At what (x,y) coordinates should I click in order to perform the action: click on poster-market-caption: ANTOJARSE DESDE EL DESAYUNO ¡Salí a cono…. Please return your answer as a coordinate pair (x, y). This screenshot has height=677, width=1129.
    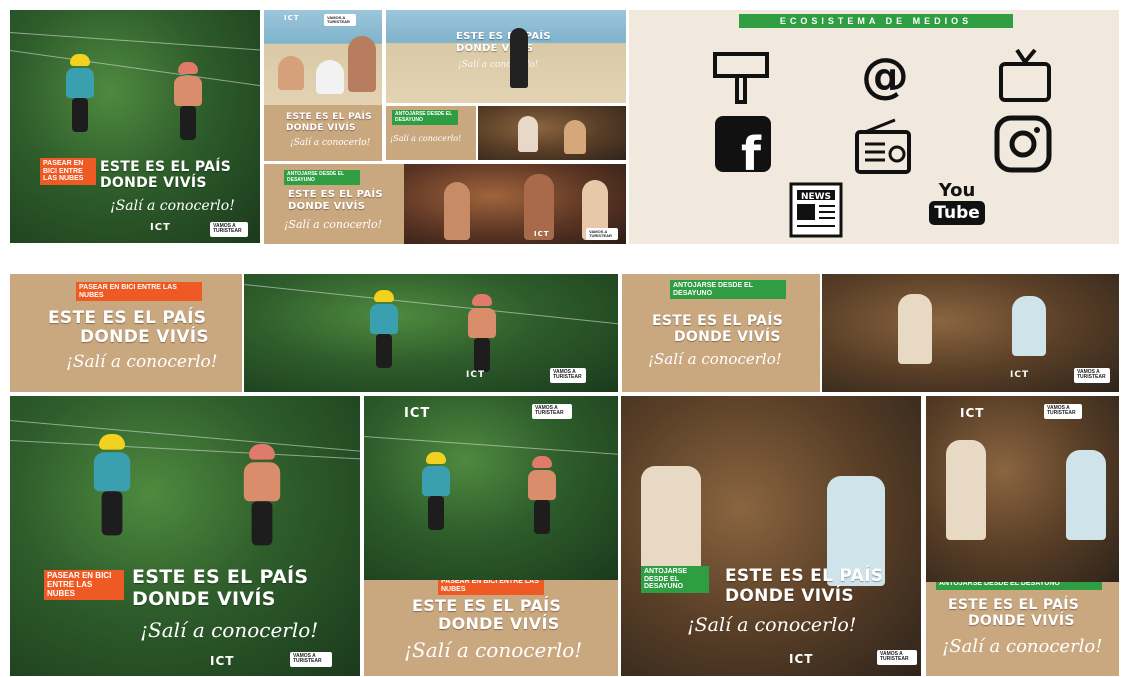
    Looking at the image, I should click on (431, 133).